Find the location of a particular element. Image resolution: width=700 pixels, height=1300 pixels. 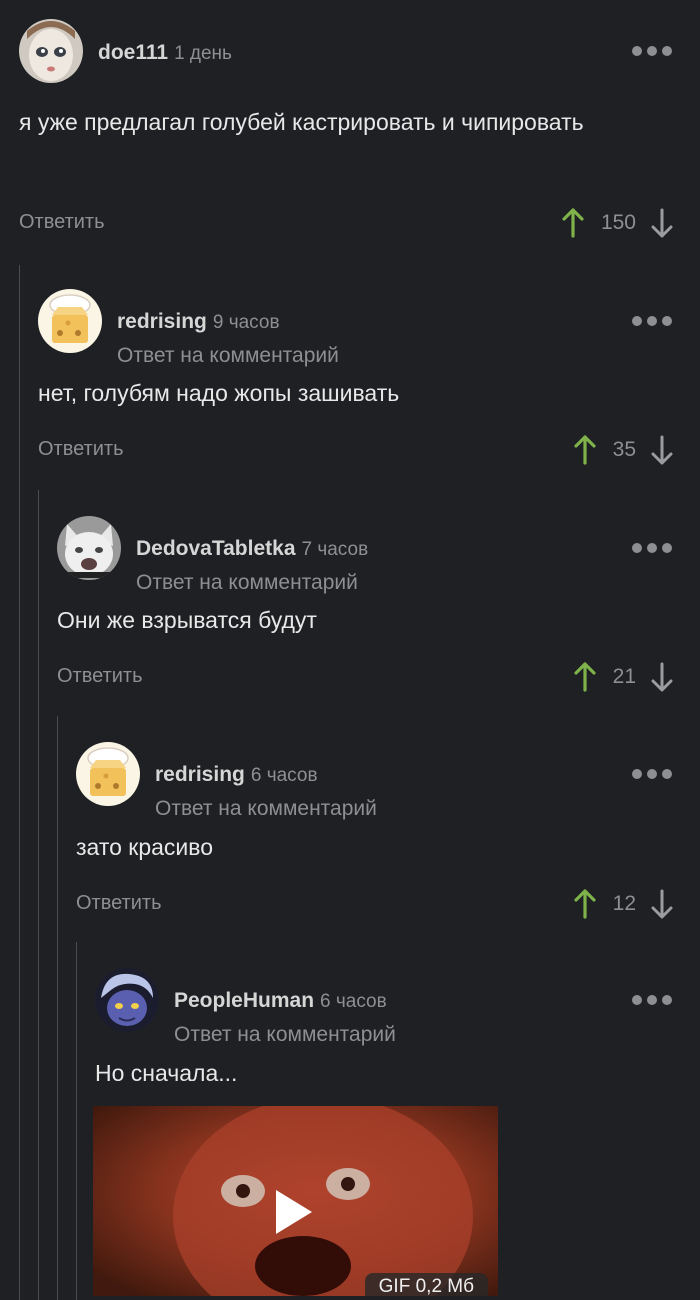

author-line: doe111 1 день is located at coordinates (165, 53).